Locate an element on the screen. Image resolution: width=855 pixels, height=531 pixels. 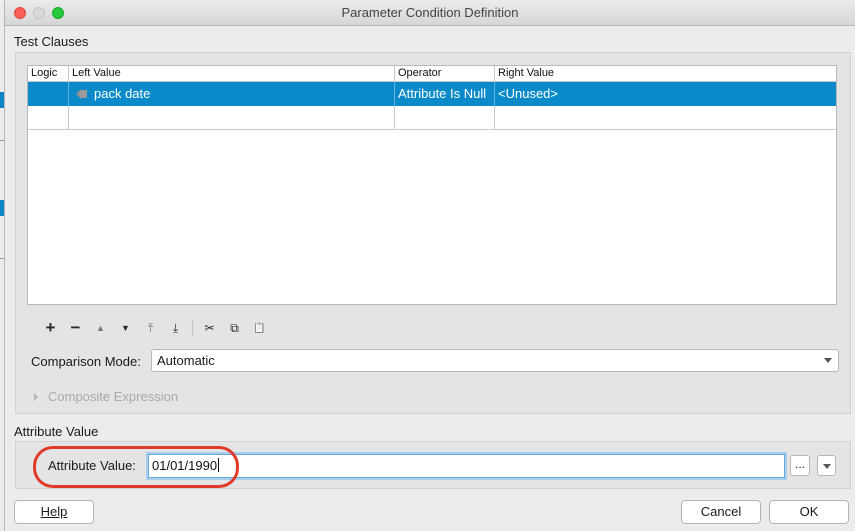
move-to-bottom-icon: ⤓ is located at coordinates (175, 328).